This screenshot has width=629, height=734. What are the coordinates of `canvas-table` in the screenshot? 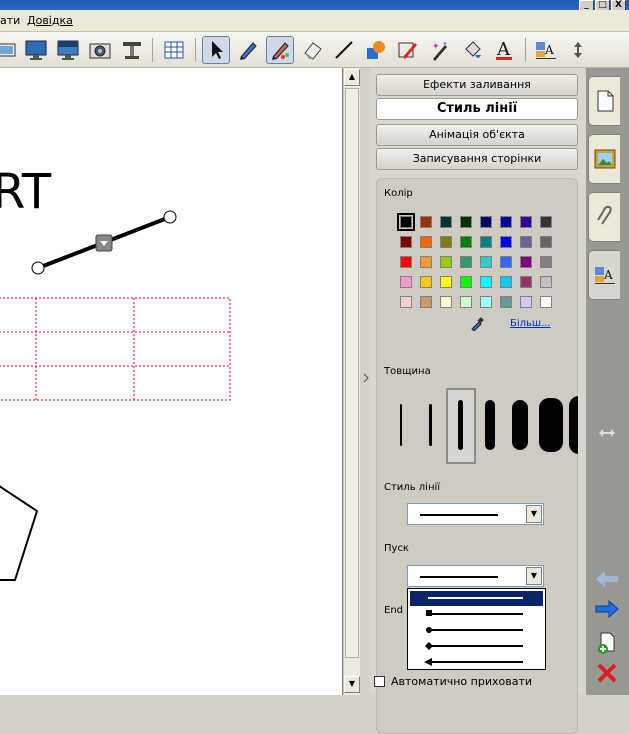 It's located at (115, 349).